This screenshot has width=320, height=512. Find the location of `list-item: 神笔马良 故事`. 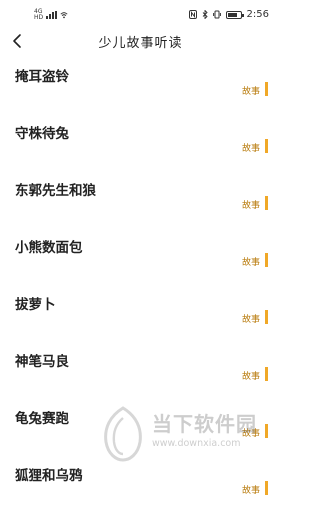

list-item: 神笔马良 故事 is located at coordinates (140, 369).